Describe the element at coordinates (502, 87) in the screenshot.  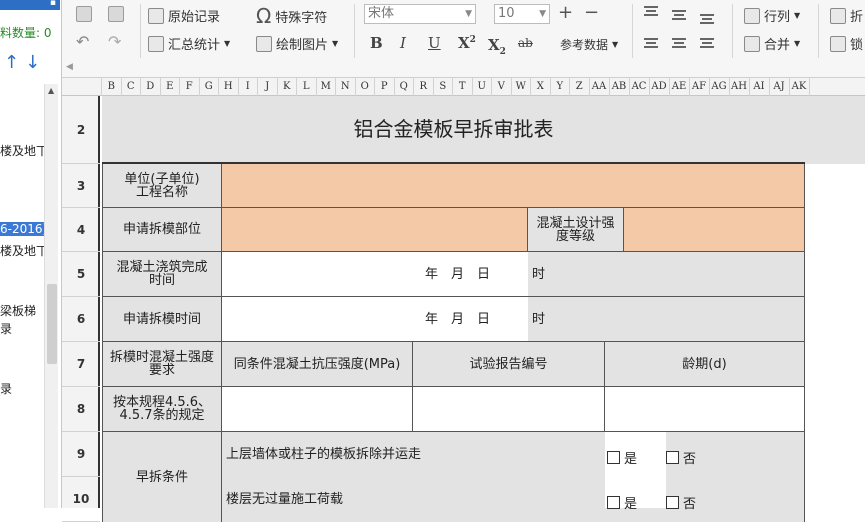
I see `column-header-cell: V` at that location.